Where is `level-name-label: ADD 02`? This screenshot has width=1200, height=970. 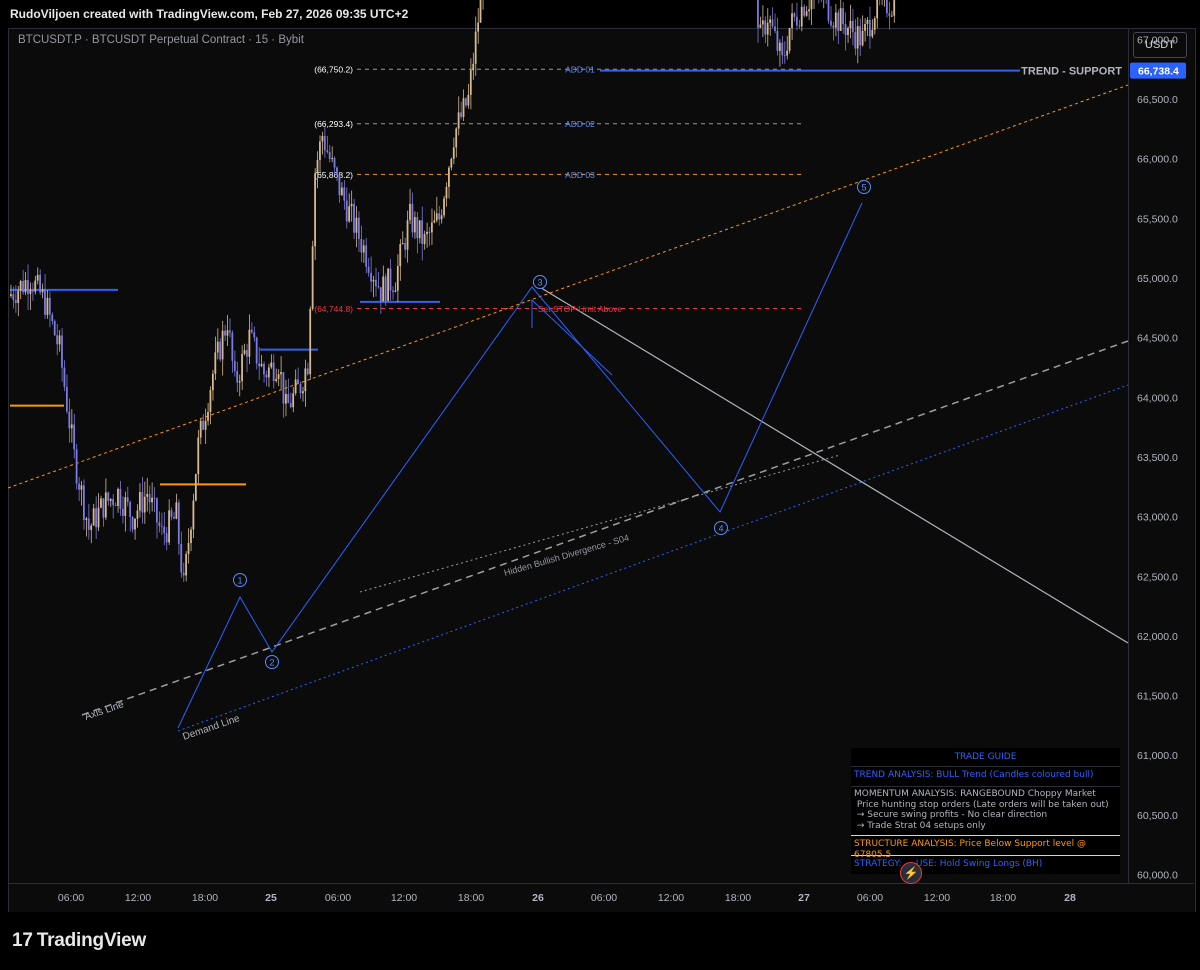
level-name-label: ADD 02 is located at coordinates (580, 124).